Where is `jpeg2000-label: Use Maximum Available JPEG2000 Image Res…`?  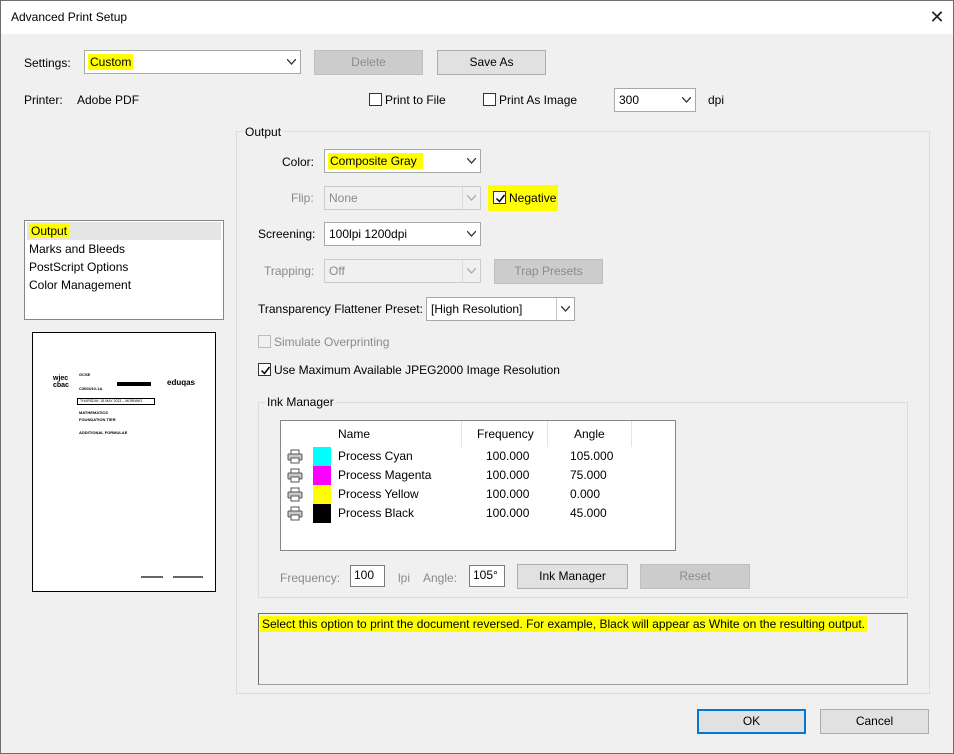
jpeg2000-label: Use Maximum Available JPEG2000 Image Res… is located at coordinates (417, 370).